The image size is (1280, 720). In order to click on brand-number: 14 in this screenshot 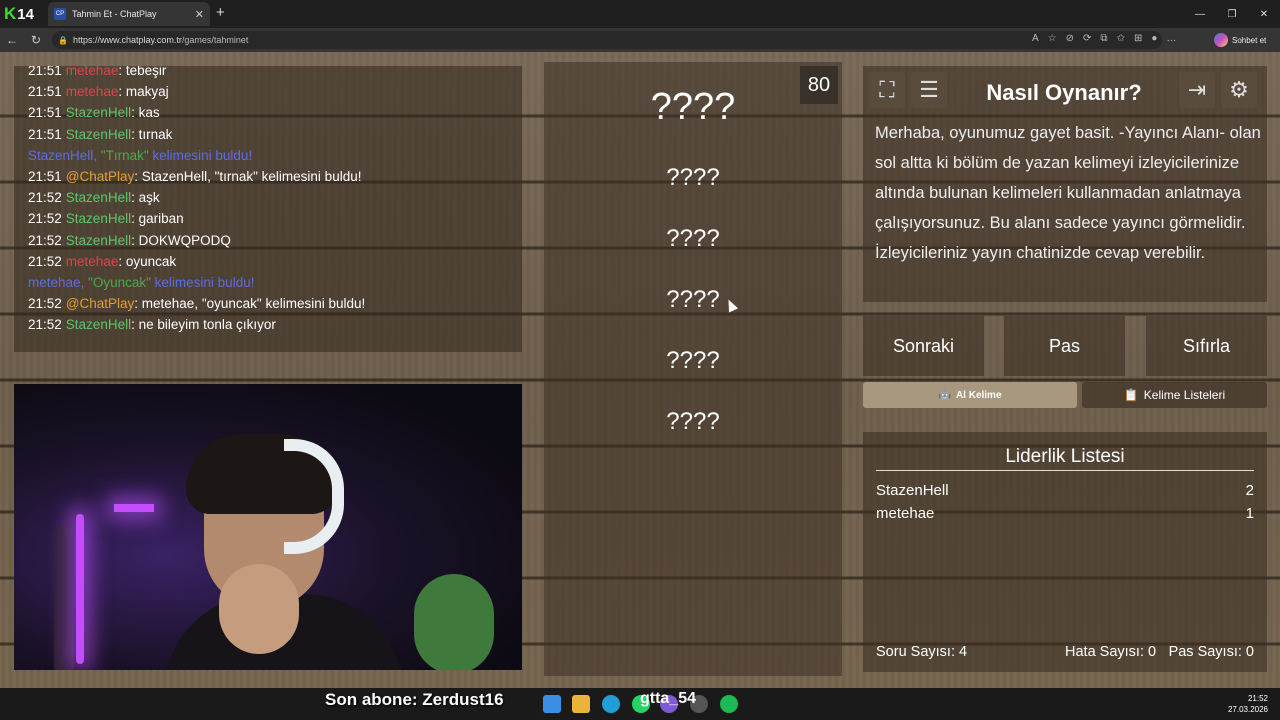, I will do `click(25, 14)`.